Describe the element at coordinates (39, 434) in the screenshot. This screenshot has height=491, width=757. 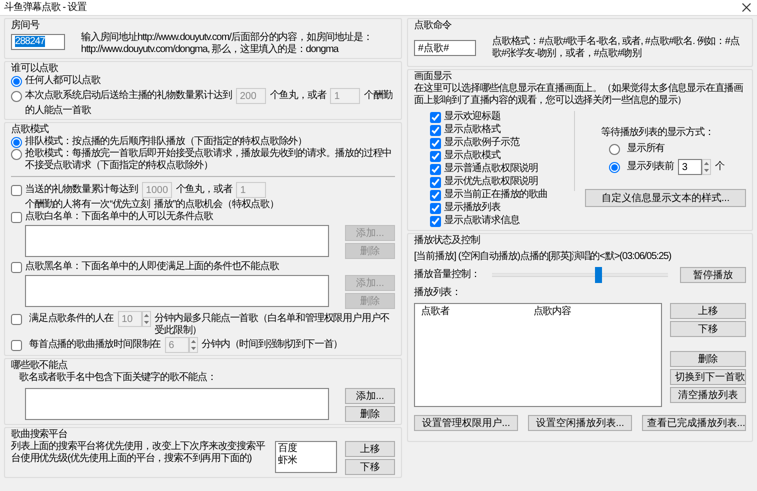
I see `group-title: 歌曲搜索平台` at that location.